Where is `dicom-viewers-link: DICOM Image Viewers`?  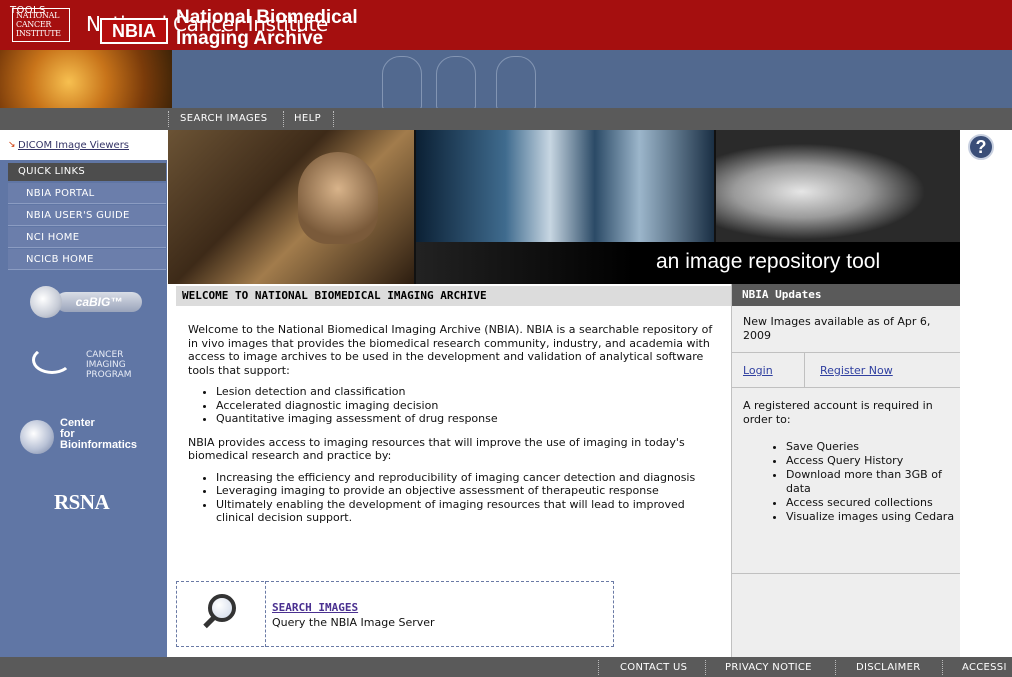
dicom-viewers-link: DICOM Image Viewers is located at coordinates (73, 145).